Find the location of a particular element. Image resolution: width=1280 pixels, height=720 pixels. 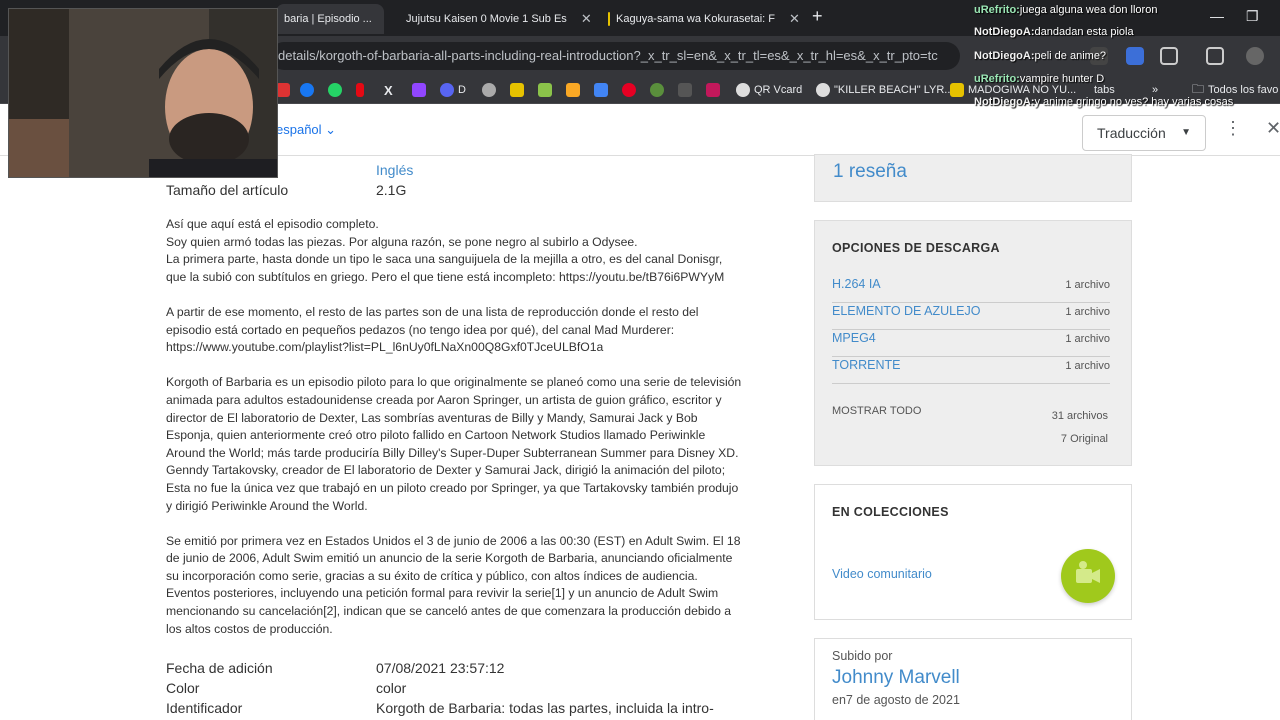

bookmark-label: QR Vcard is located at coordinates (778, 90).